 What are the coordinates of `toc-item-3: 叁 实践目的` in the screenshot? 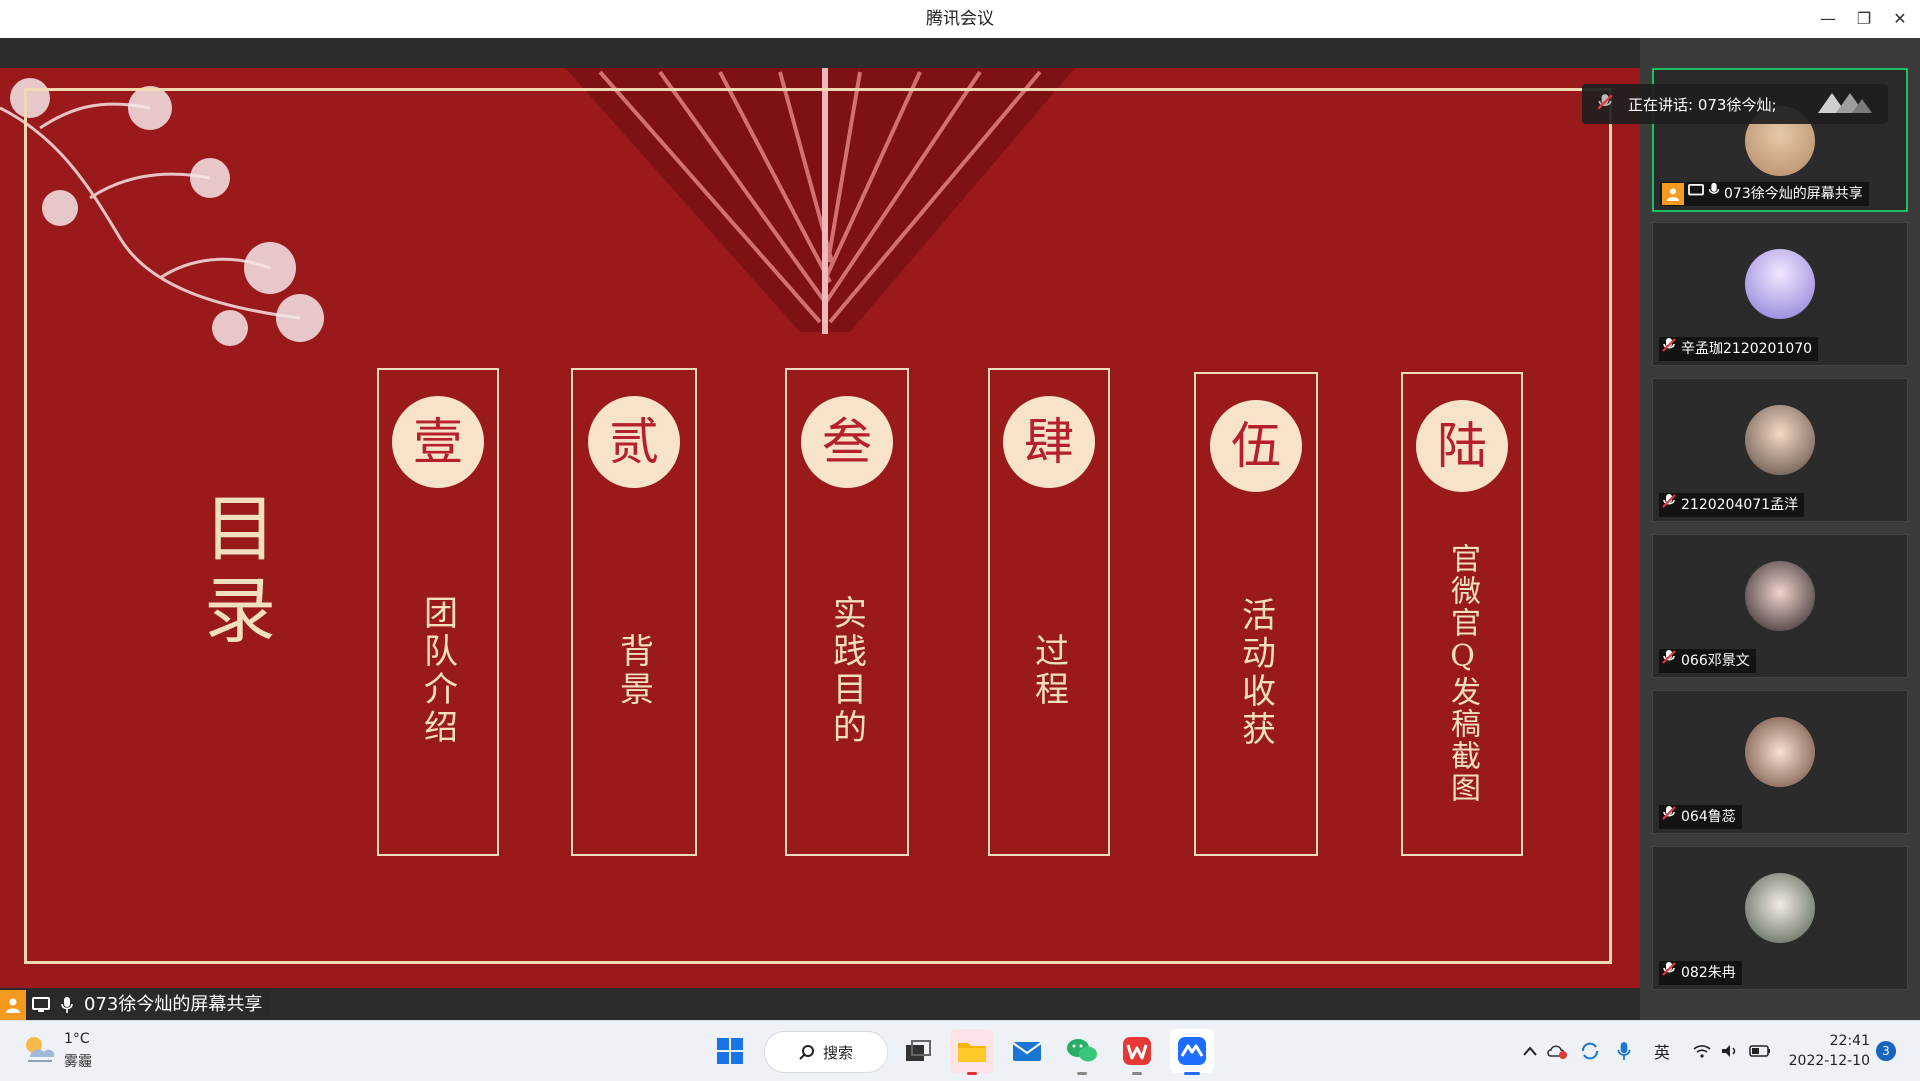 It's located at (847, 612).